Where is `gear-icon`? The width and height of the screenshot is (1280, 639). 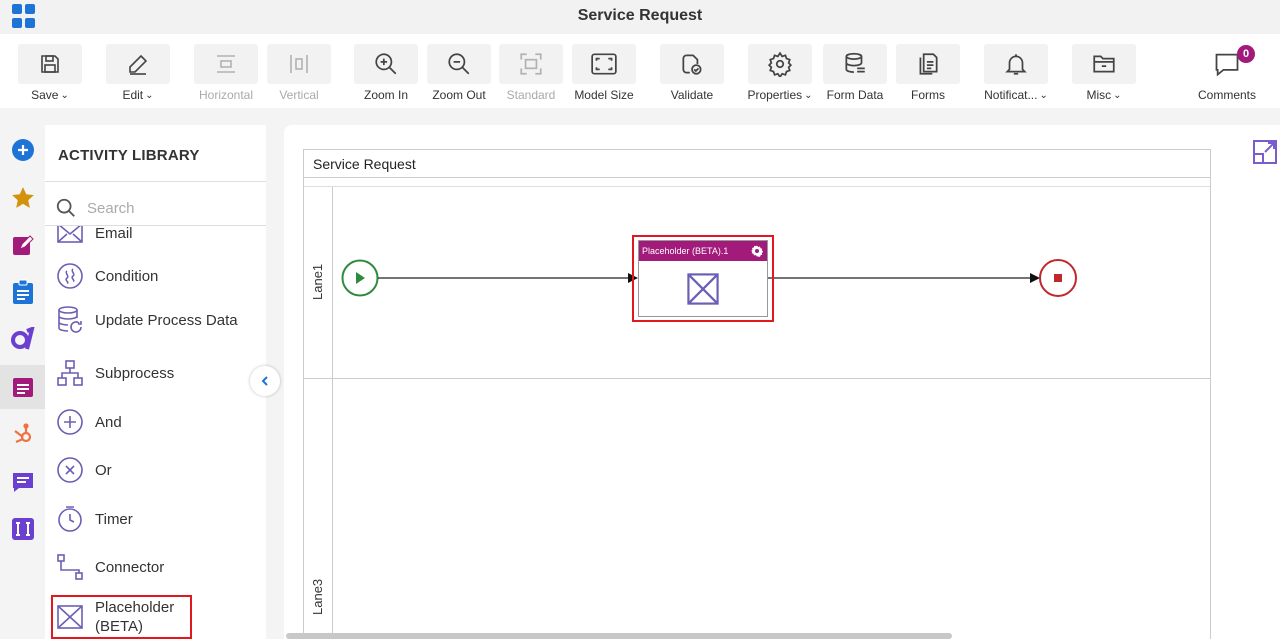
gear-icon is located at coordinates (757, 251).